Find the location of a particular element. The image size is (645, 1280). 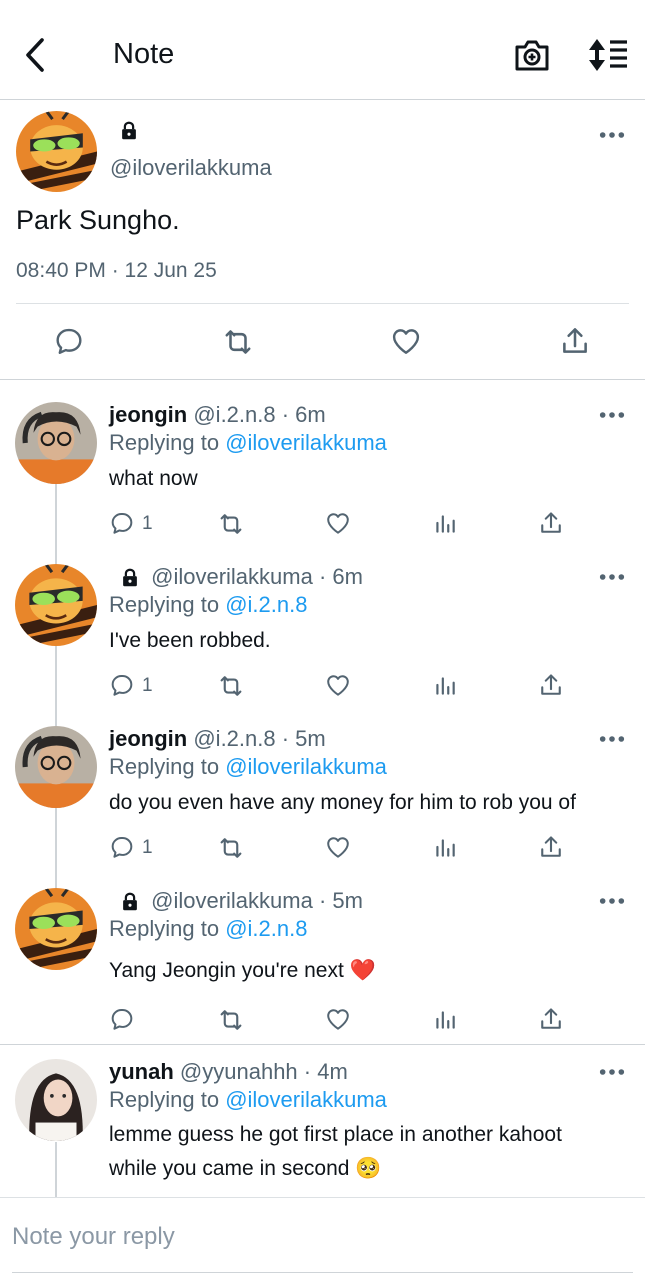

note-text: Park Sungho. is located at coordinates (98, 220).